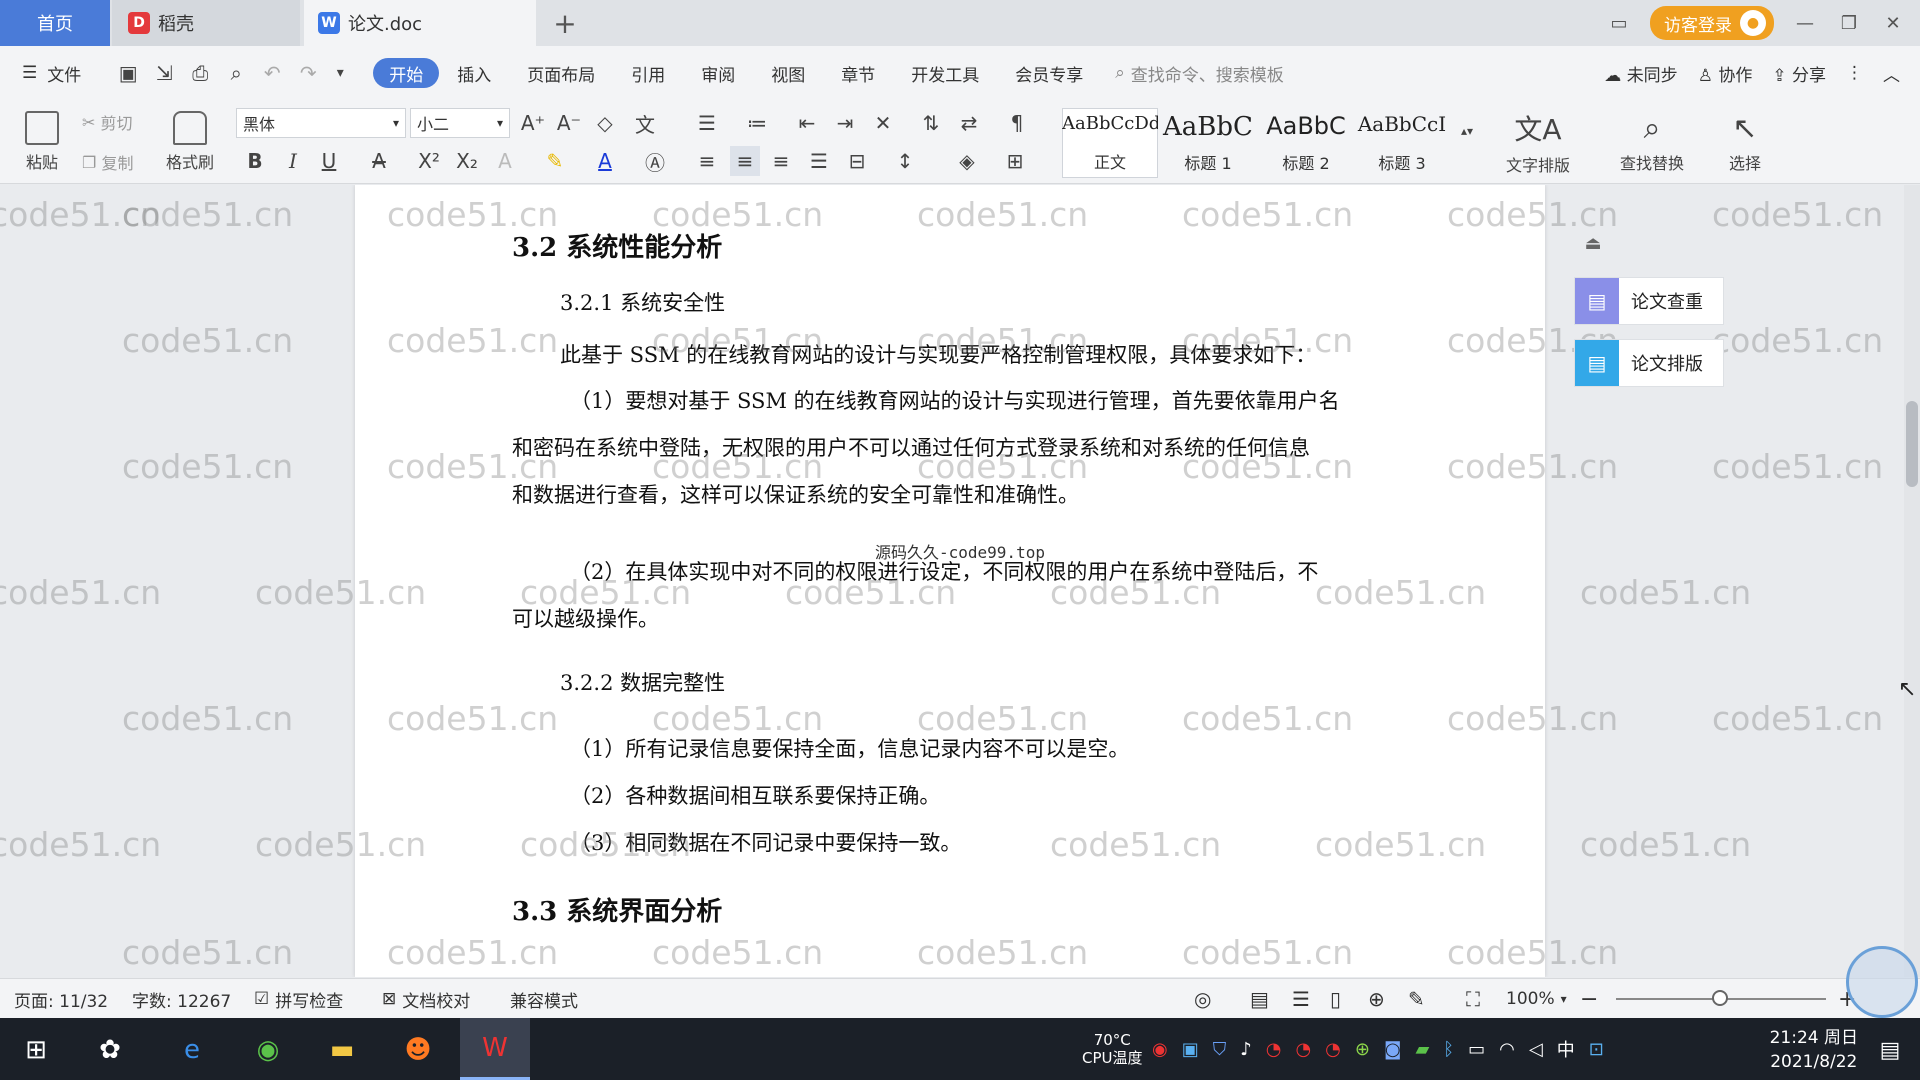  Describe the element at coordinates (1416, 999) in the screenshot. I see `write-view-icon: ✎` at that location.